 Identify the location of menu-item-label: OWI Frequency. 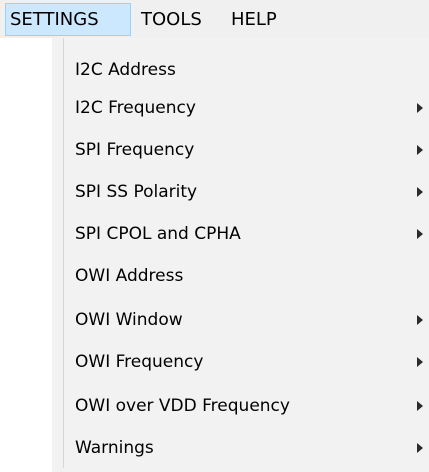
(139, 362).